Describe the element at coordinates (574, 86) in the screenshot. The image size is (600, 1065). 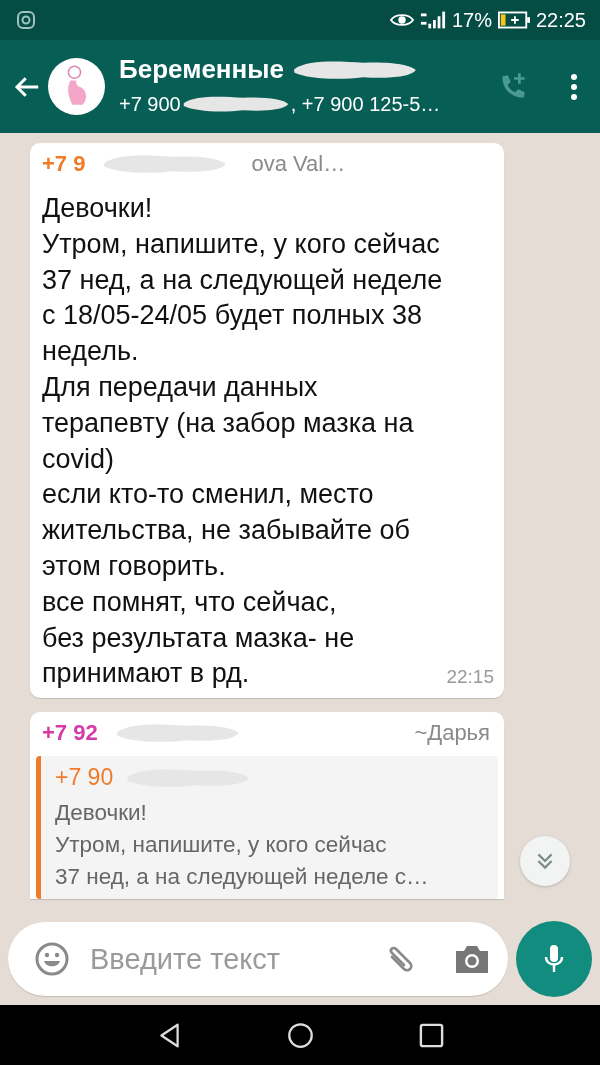
I see `more-options-icon` at that location.